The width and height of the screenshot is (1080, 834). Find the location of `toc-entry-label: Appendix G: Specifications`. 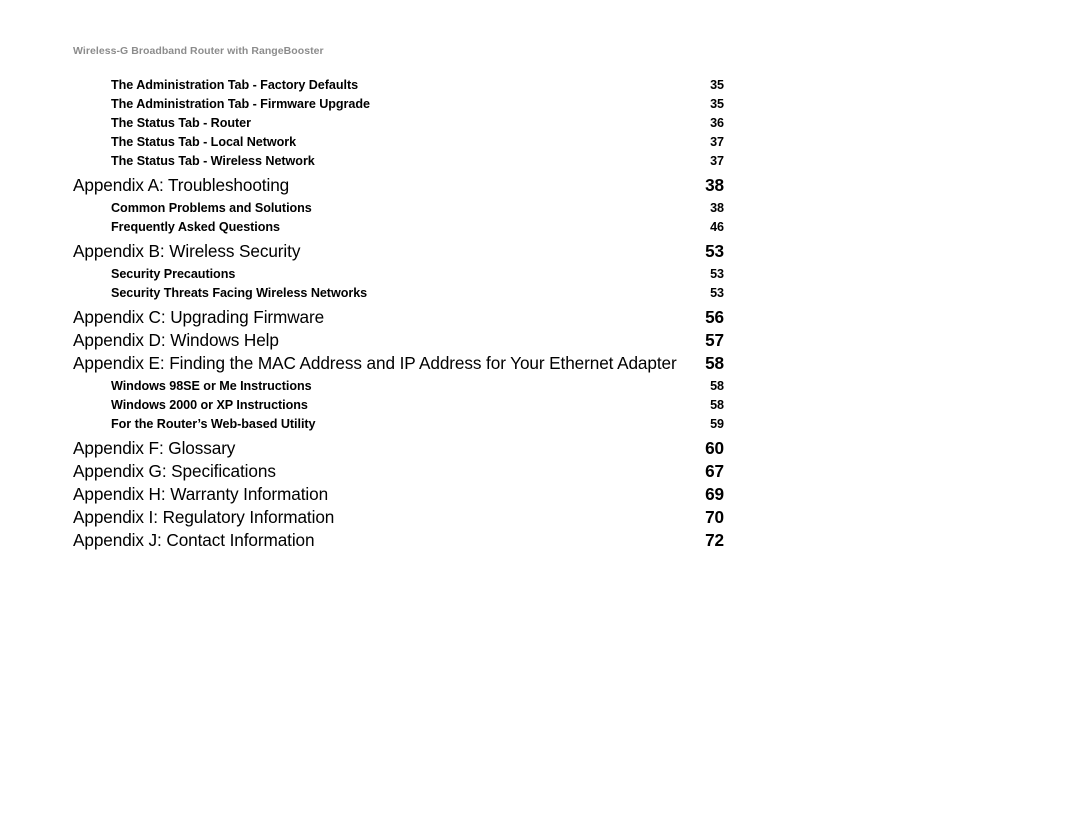

toc-entry-label: Appendix G: Specifications is located at coordinates (174, 471).